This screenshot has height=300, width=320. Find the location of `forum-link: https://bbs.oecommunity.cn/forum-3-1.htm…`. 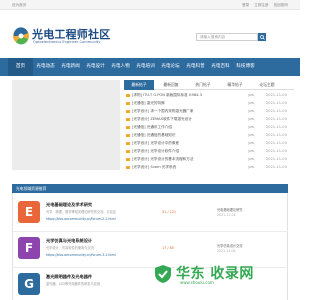

forum-link: https://bbs.oecommunity.cn/forum-3-1.htm… is located at coordinates (81, 255).